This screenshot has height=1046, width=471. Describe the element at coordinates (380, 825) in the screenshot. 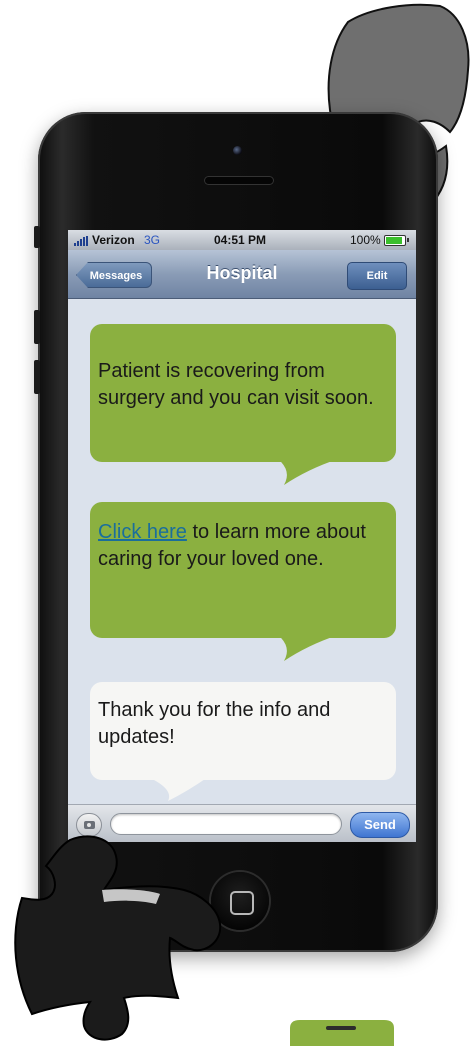

I see `send-button: Send` at that location.